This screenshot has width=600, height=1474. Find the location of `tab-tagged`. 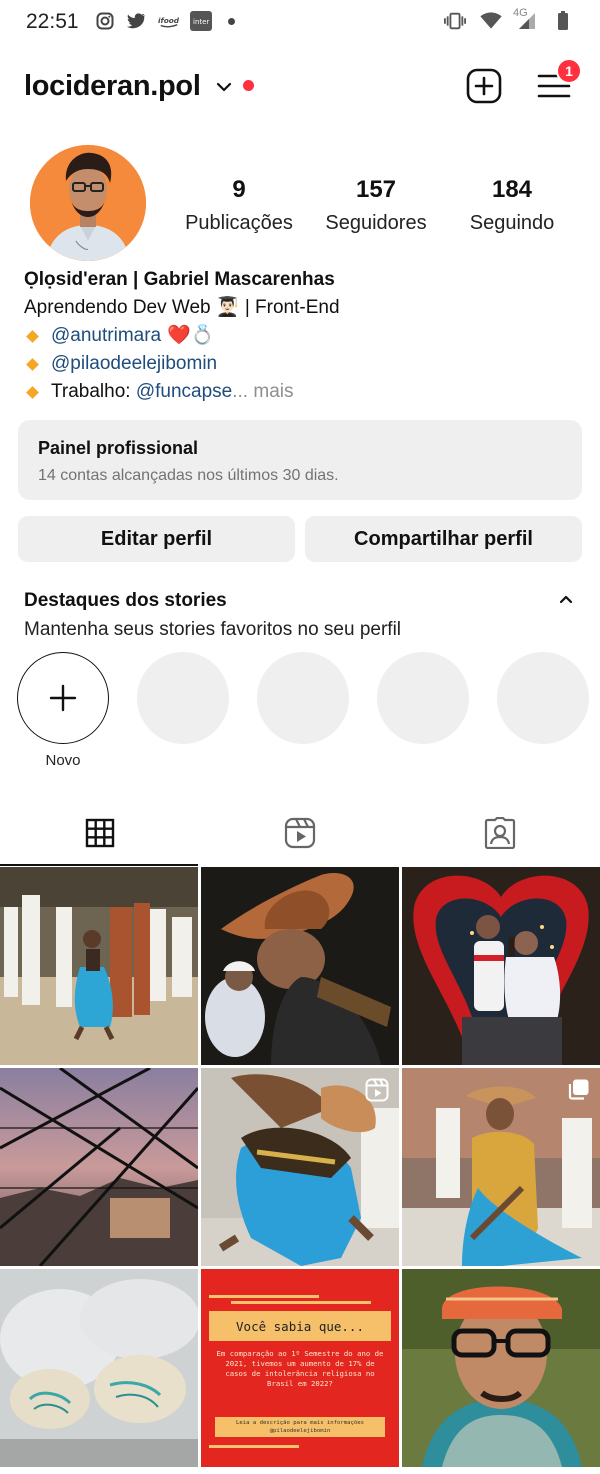

tab-tagged is located at coordinates (500, 833).